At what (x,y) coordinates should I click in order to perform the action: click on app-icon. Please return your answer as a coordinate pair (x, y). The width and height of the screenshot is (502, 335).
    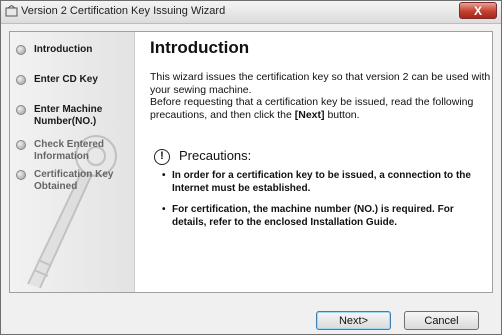
    Looking at the image, I should click on (11, 11).